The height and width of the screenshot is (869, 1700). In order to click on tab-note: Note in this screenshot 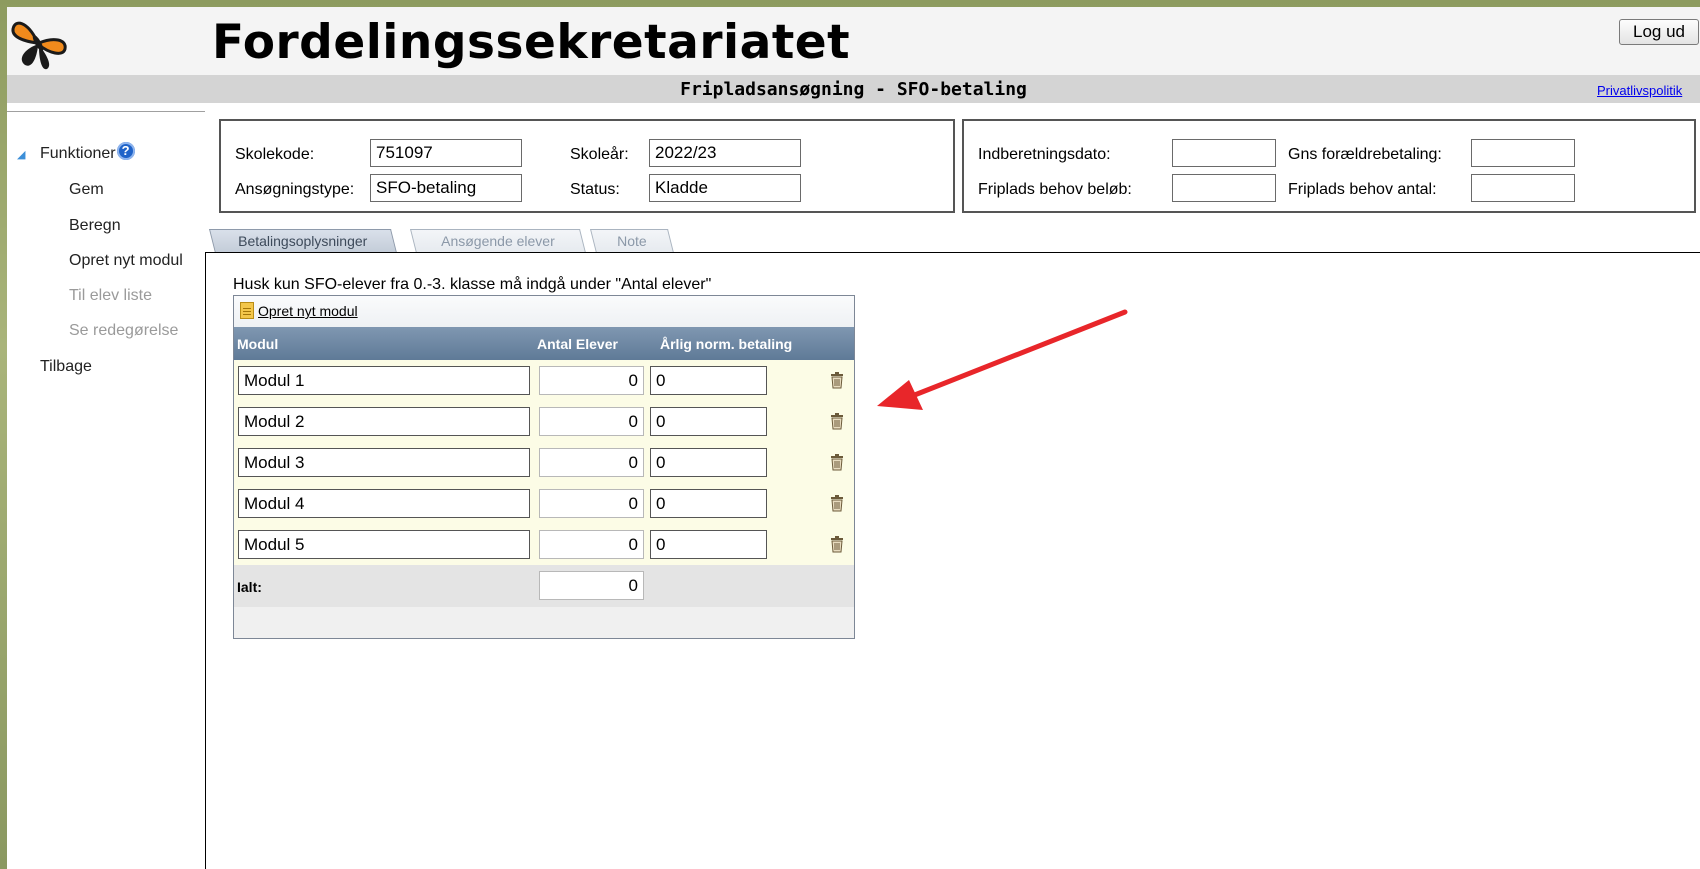, I will do `click(632, 241)`.